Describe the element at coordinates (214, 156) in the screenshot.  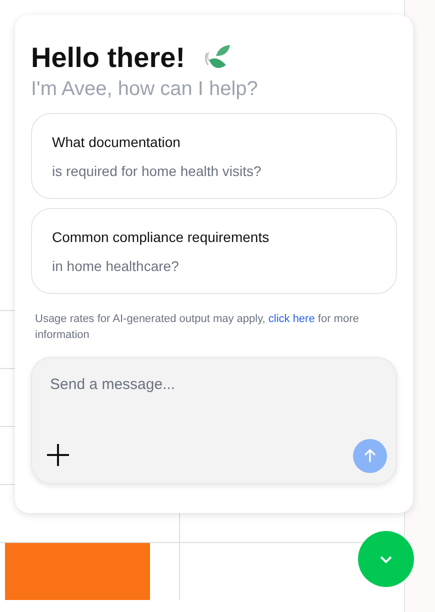
I see `suggestion-card: What documentation is required for home health visits?` at that location.